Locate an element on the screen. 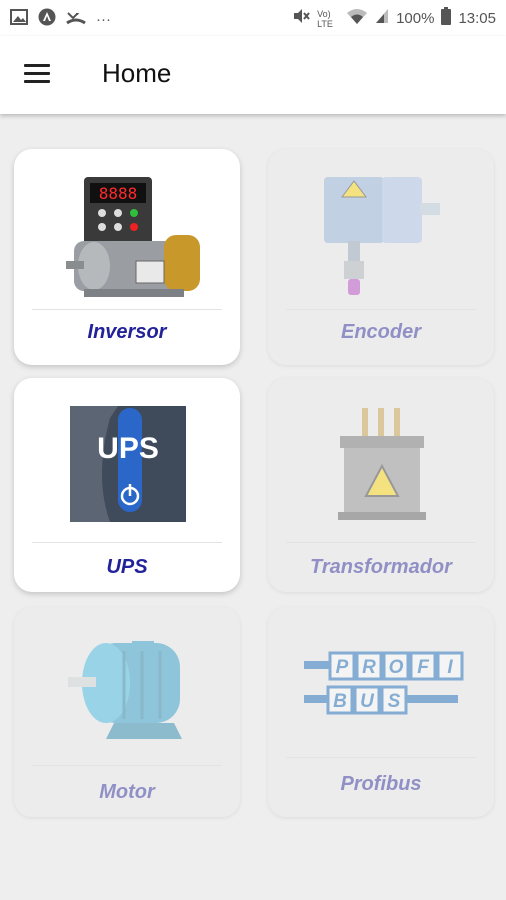  missed-call-icon is located at coordinates (76, 20).